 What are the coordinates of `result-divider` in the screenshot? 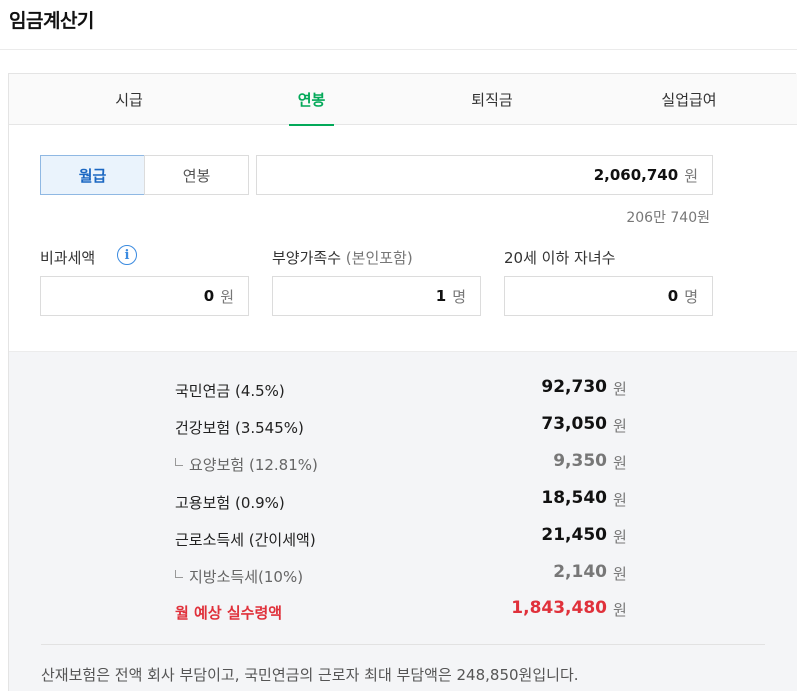 It's located at (403, 644).